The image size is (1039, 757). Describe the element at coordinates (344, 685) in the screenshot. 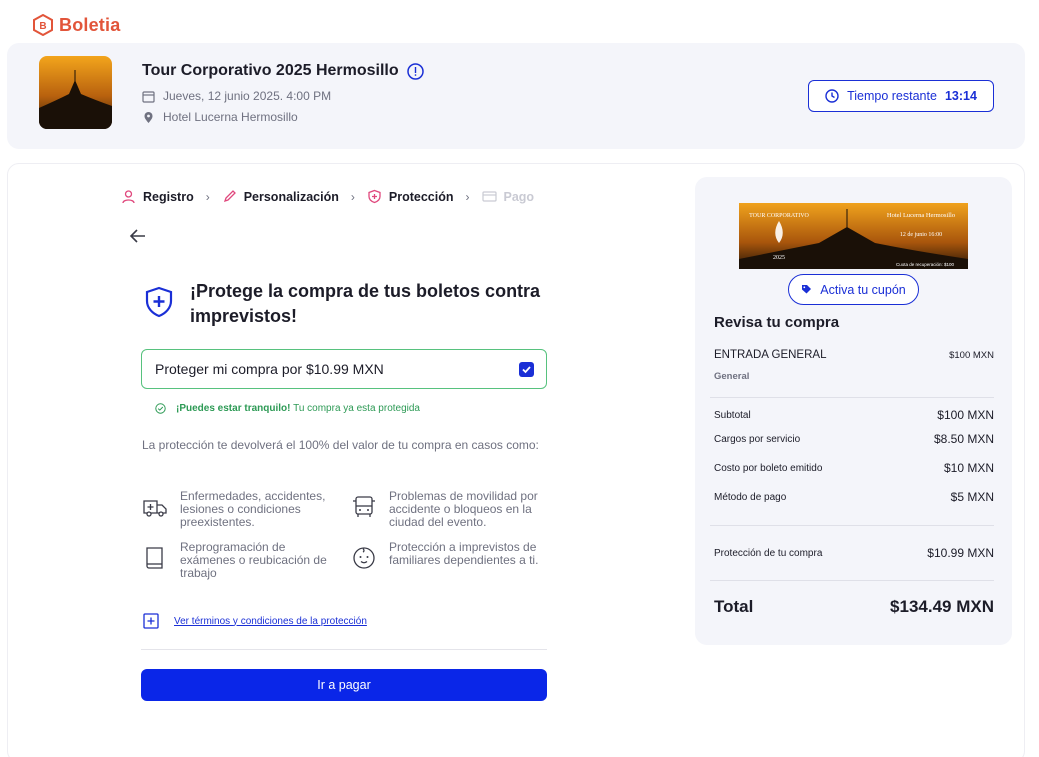

I see `go-to-pay-button: Ir a pagar` at that location.